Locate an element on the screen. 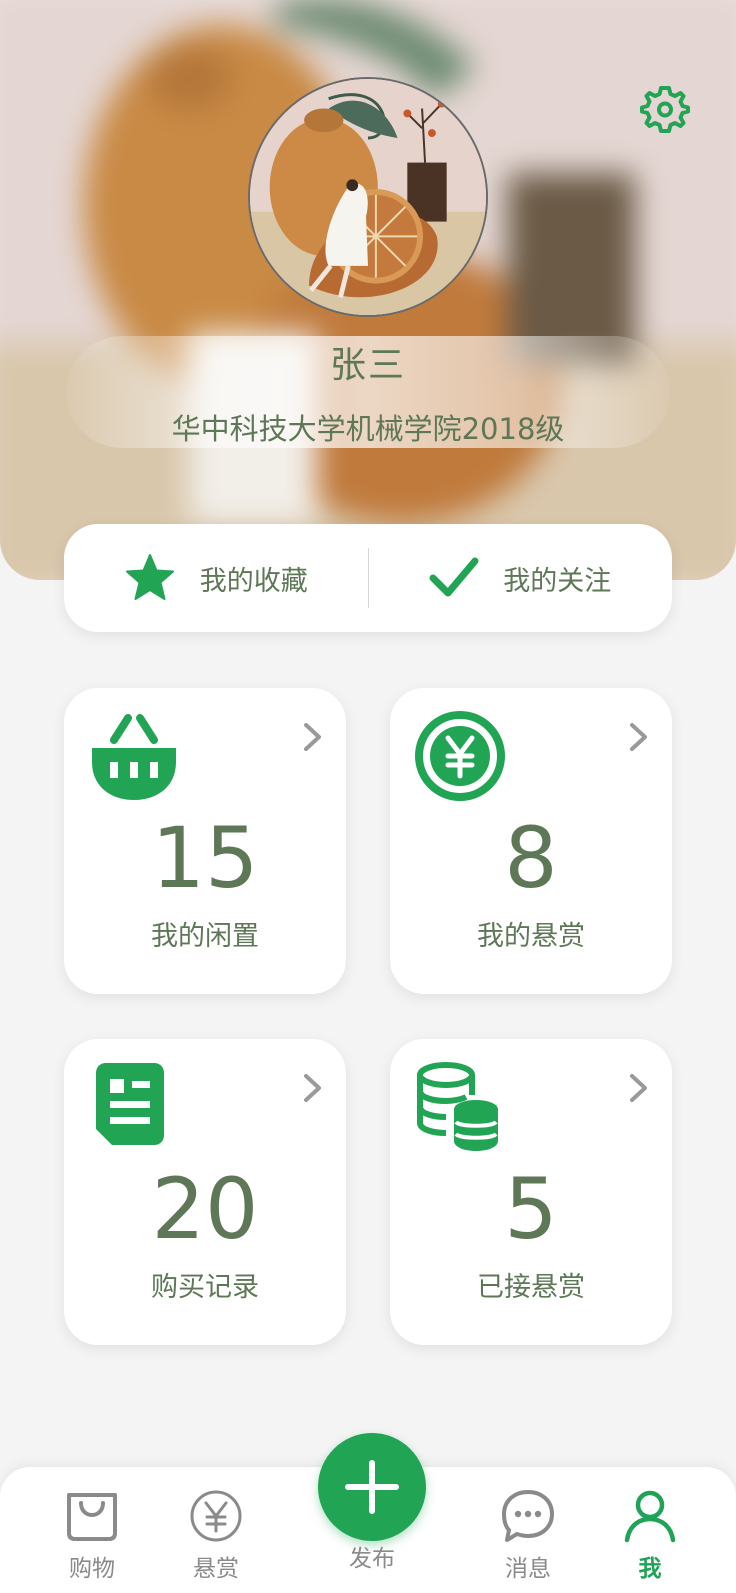 The image size is (736, 1593). purchase-history-card: 20 购买记录 is located at coordinates (205, 1192).